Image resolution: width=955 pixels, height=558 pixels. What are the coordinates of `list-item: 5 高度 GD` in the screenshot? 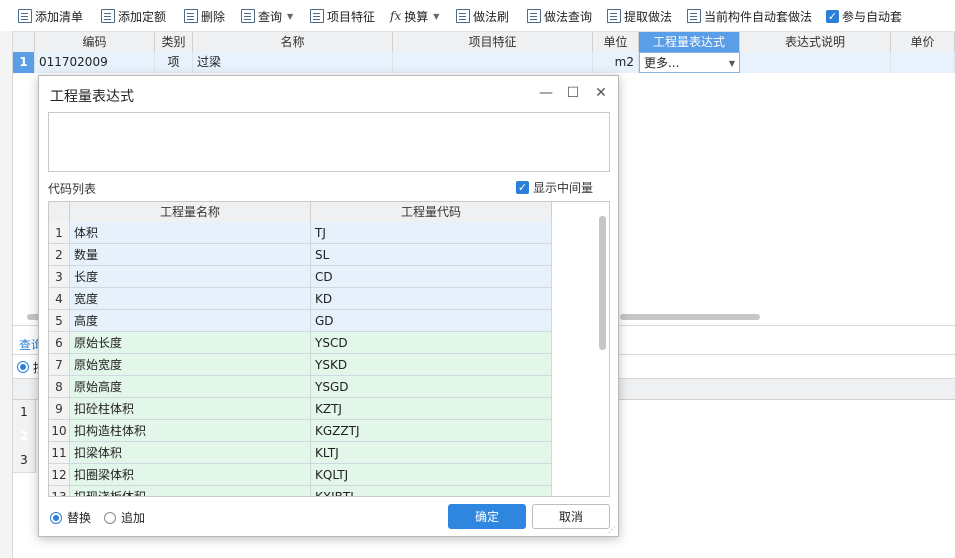 It's located at (300, 321).